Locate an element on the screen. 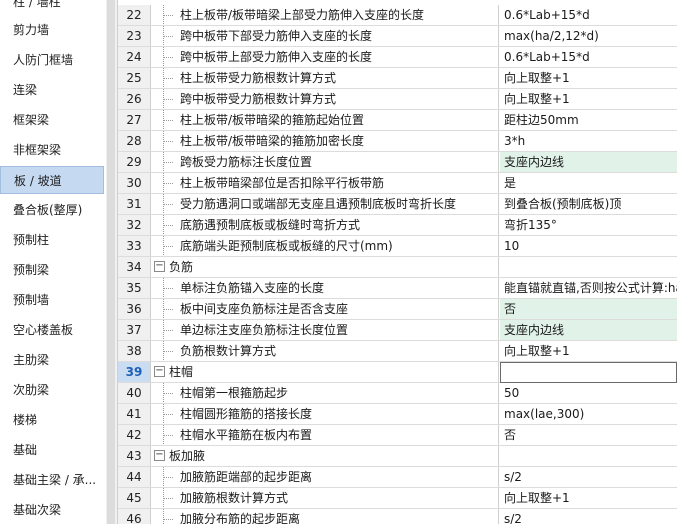 This screenshot has width=677, height=524. table-row: 23 跨中板带下部受力筋伸入支座的长度 max(ha/2,12*d) is located at coordinates (397, 36).